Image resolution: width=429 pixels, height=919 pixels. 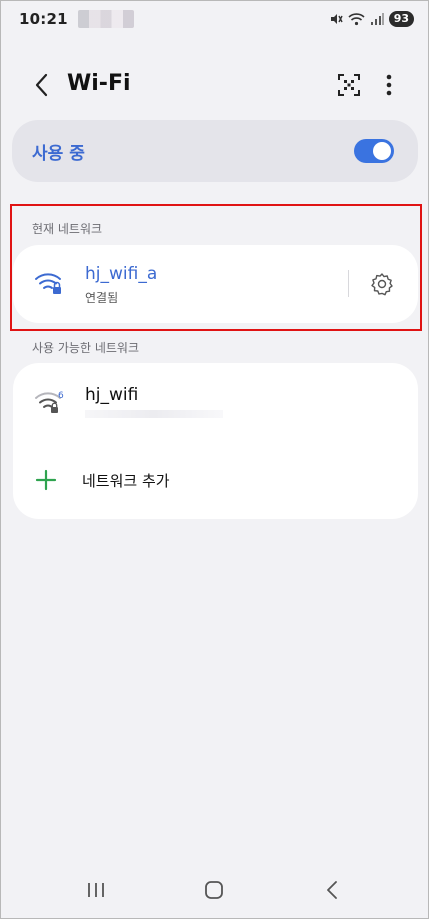 I want to click on highlight-annotation-box, so click(x=216, y=267).